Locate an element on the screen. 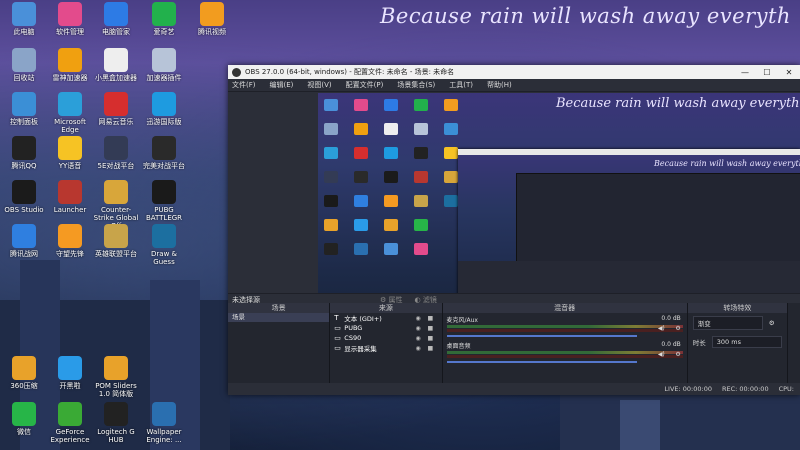  edge-icon is located at coordinates (70, 104).